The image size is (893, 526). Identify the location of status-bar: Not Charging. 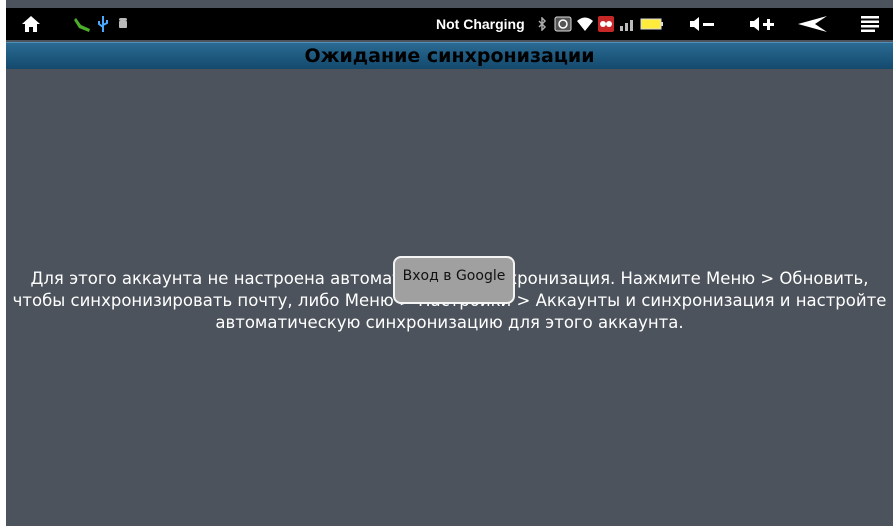
(449, 24).